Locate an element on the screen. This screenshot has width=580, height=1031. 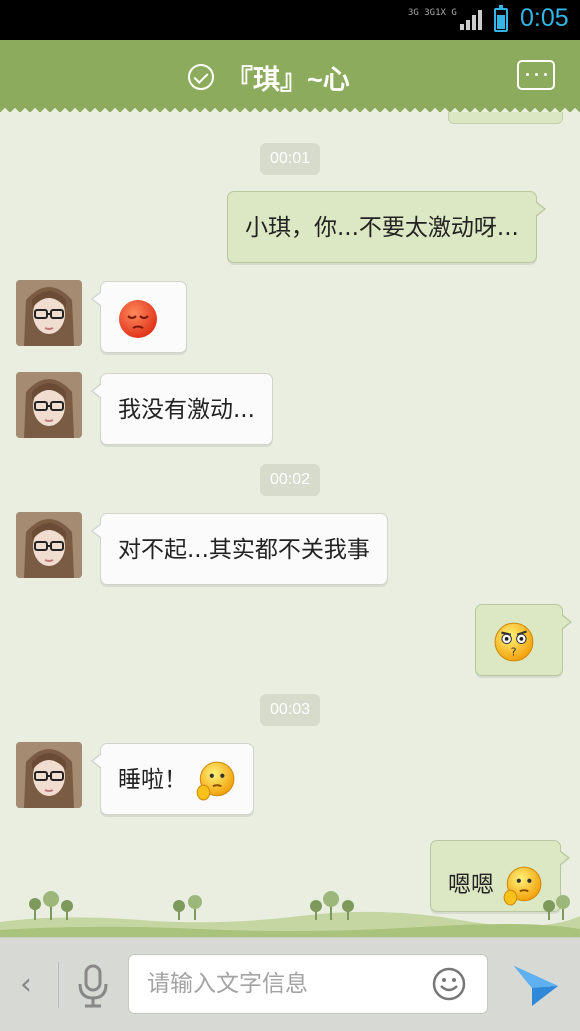
smiley-icon is located at coordinates (449, 984).